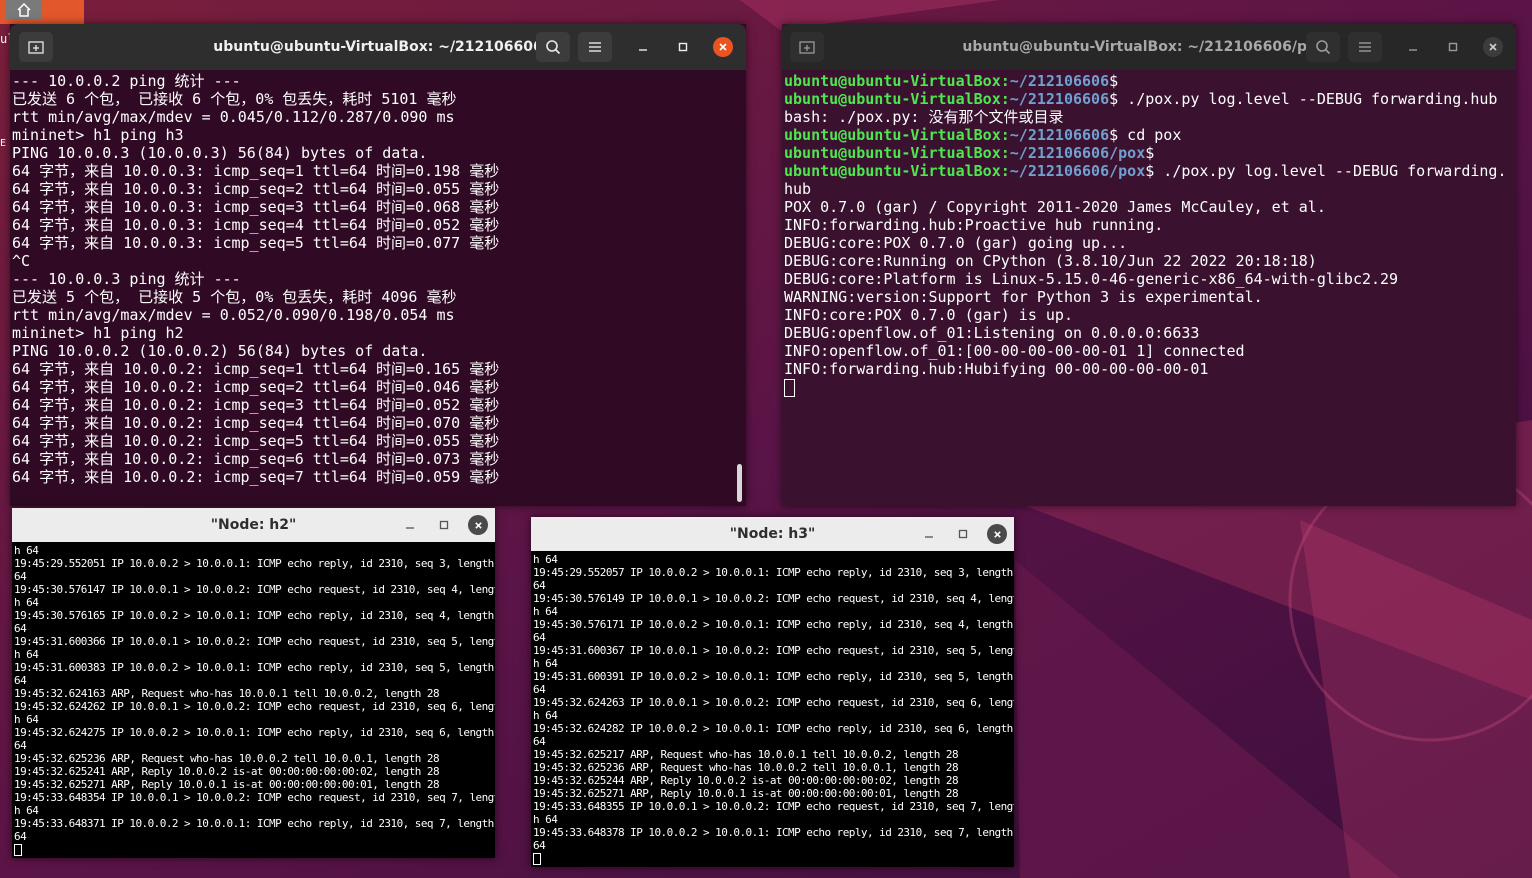 The width and height of the screenshot is (1532, 878). I want to click on home-button, so click(24, 10).